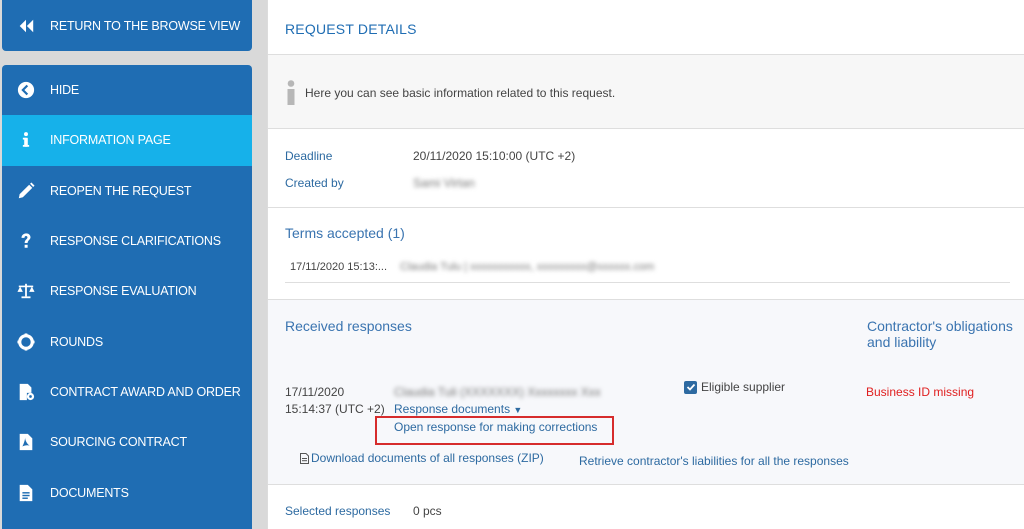 Image resolution: width=1024 pixels, height=529 pixels. Describe the element at coordinates (452, 409) in the screenshot. I see `response-documents-label: Response documents` at that location.